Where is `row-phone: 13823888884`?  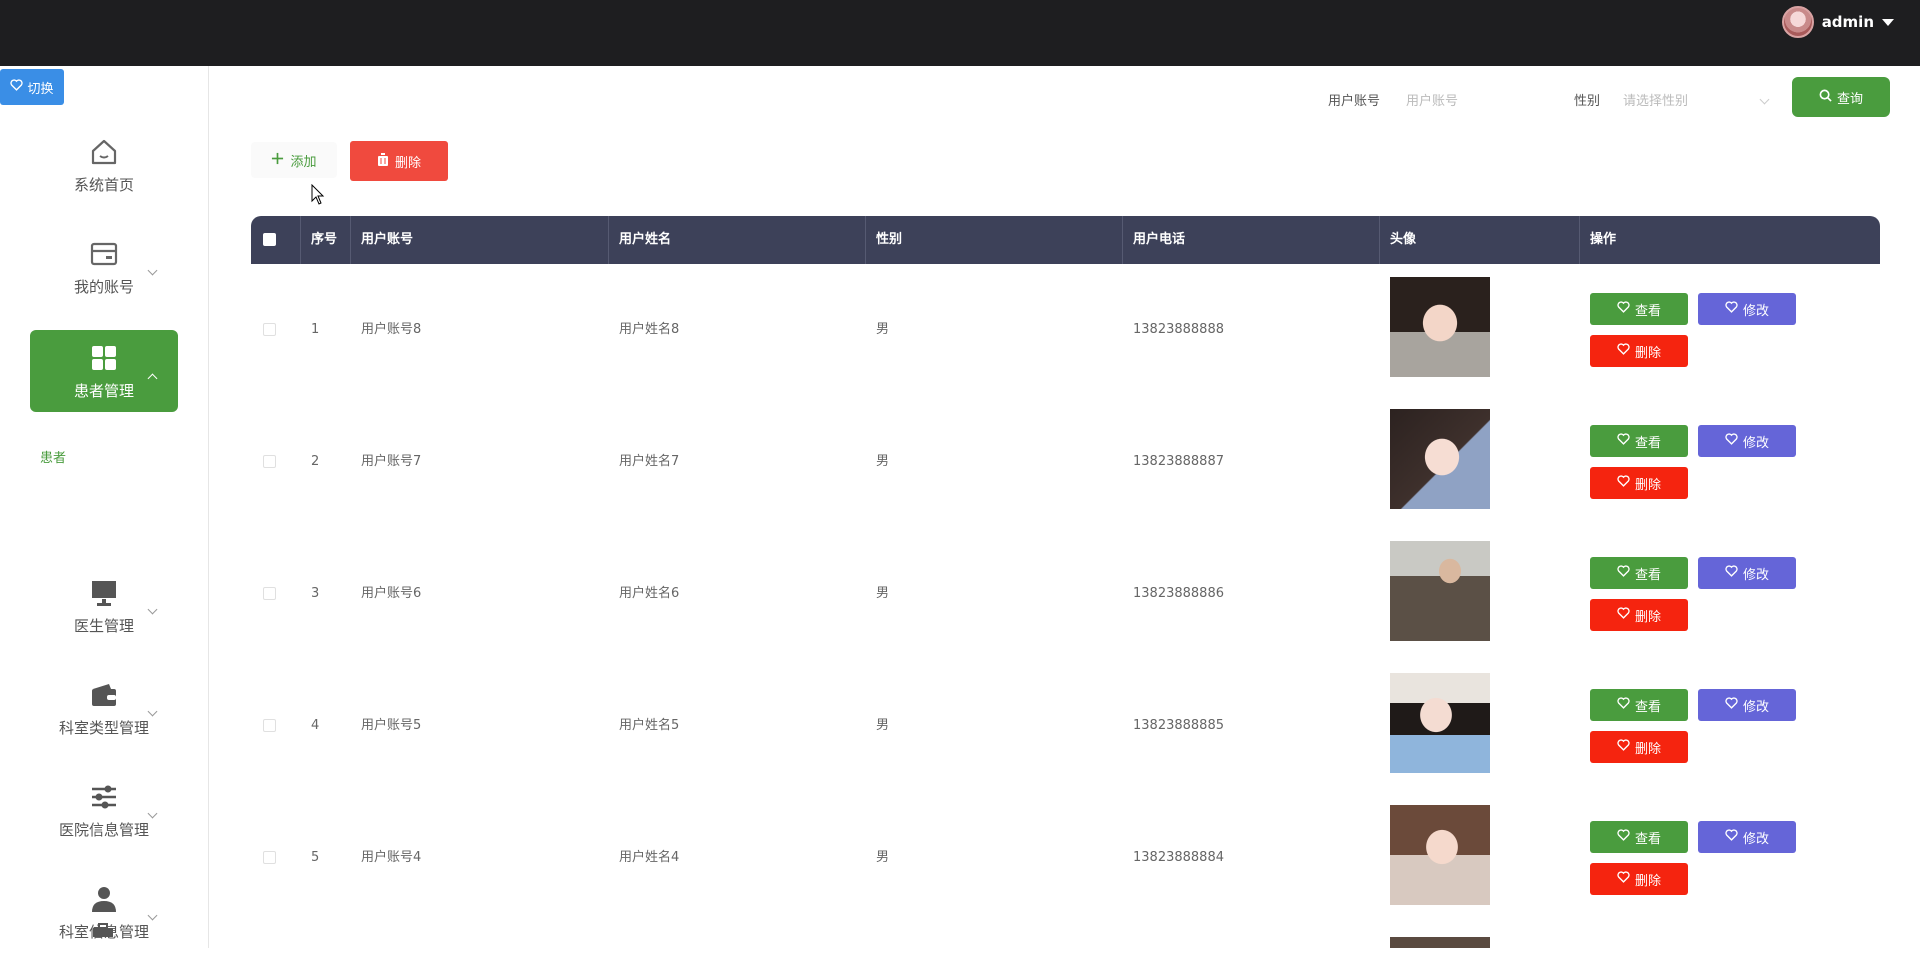
row-phone: 13823888884 is located at coordinates (1178, 857).